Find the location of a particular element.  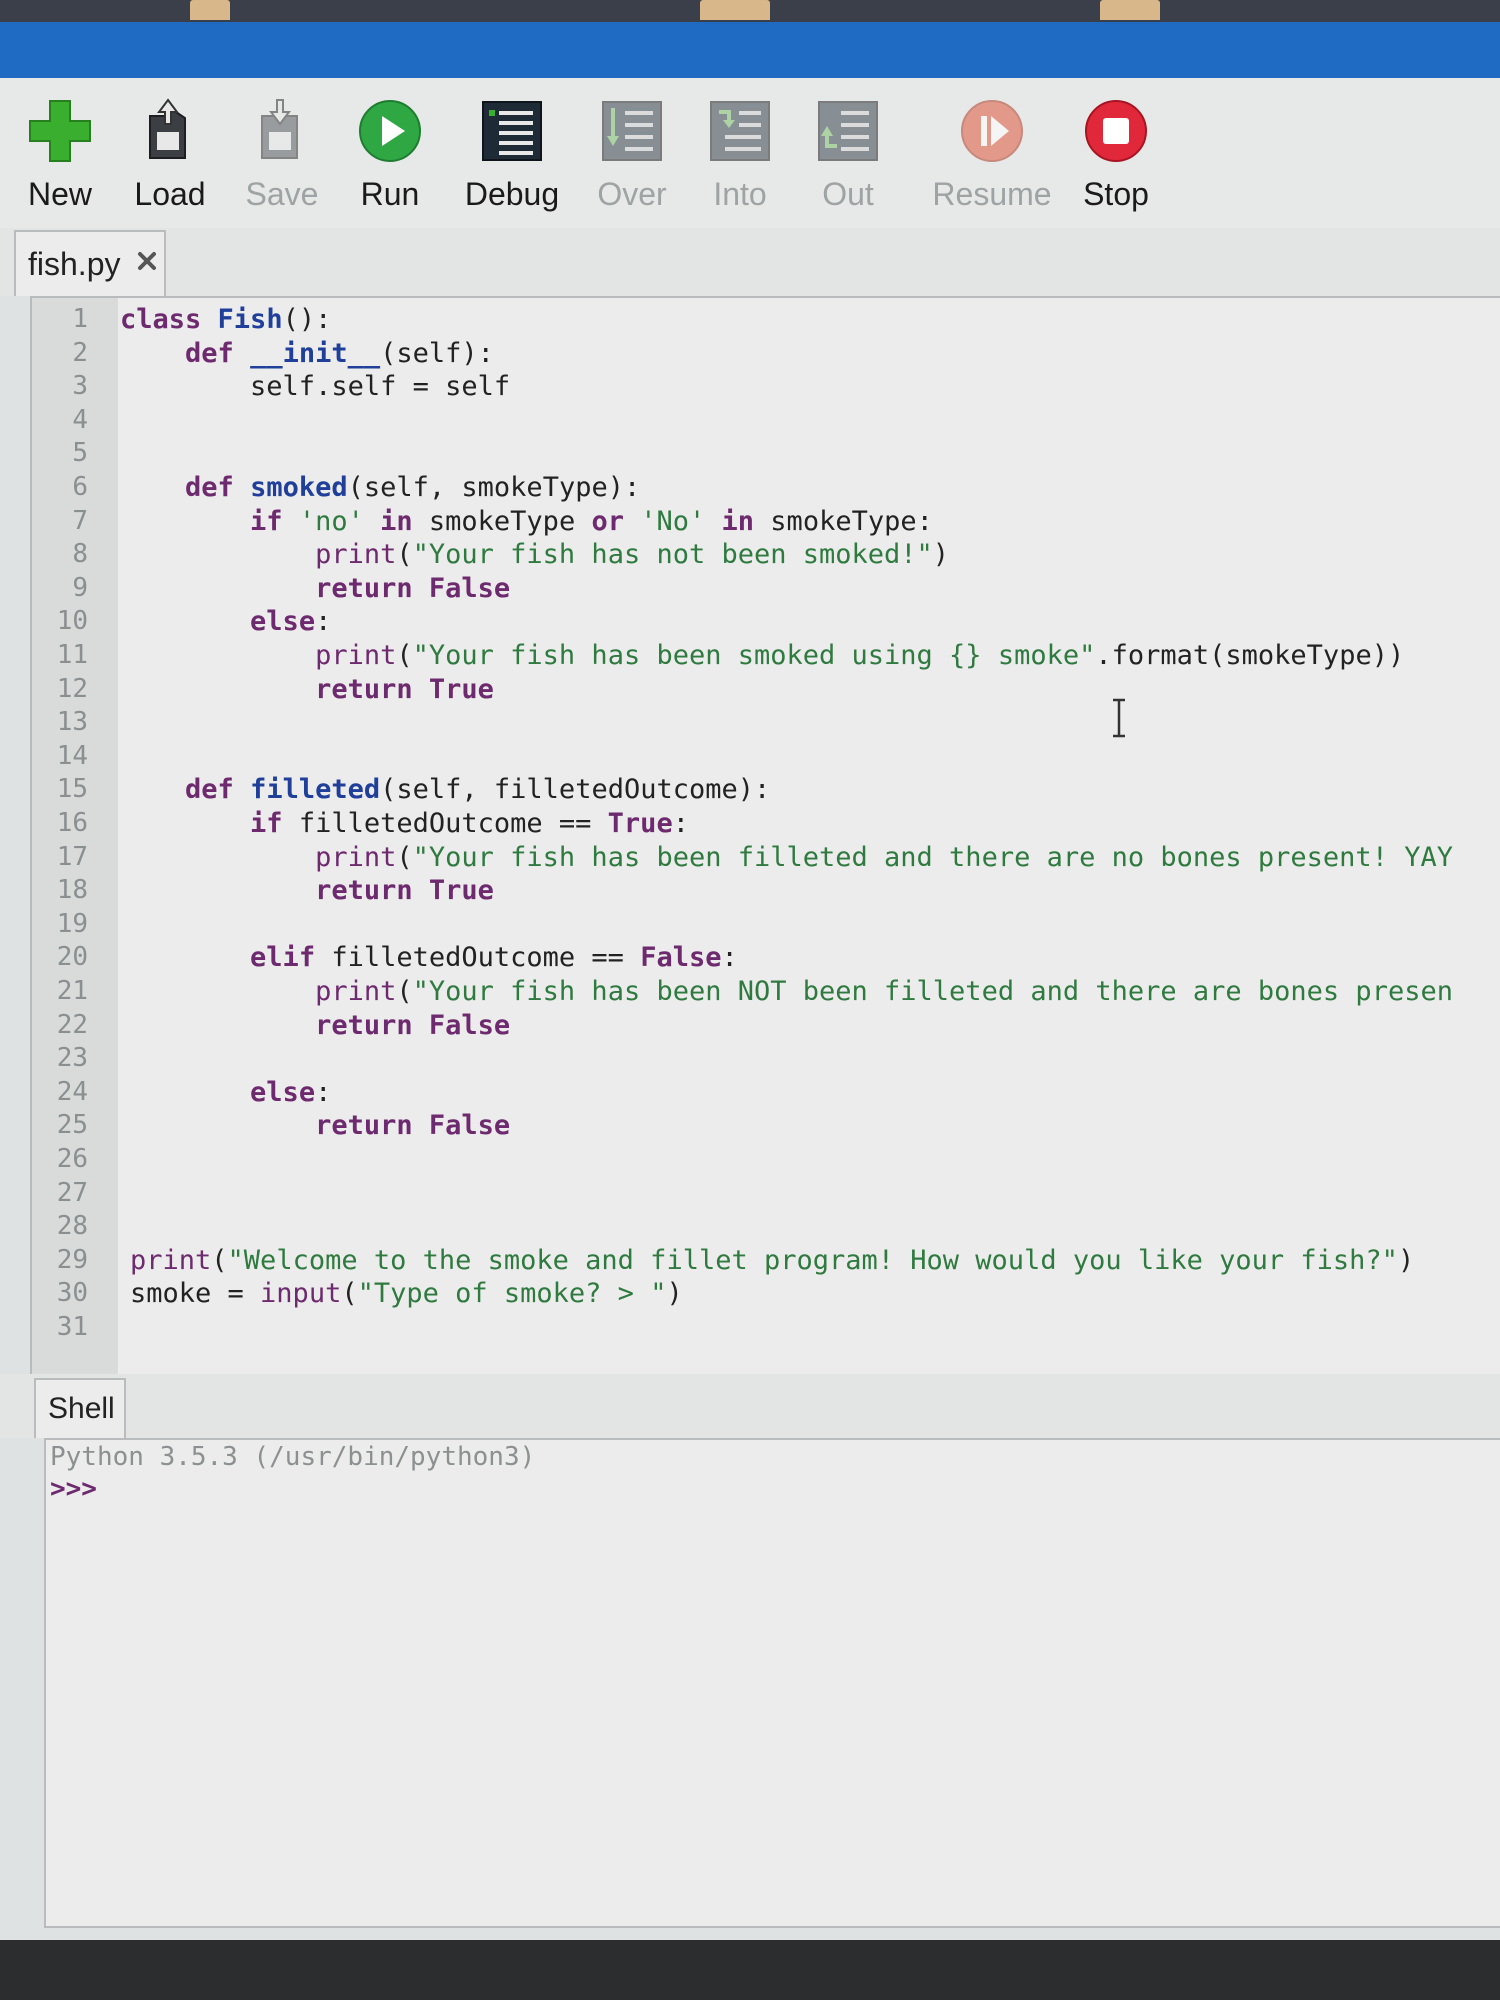

debug-label: Debug is located at coordinates (512, 194).